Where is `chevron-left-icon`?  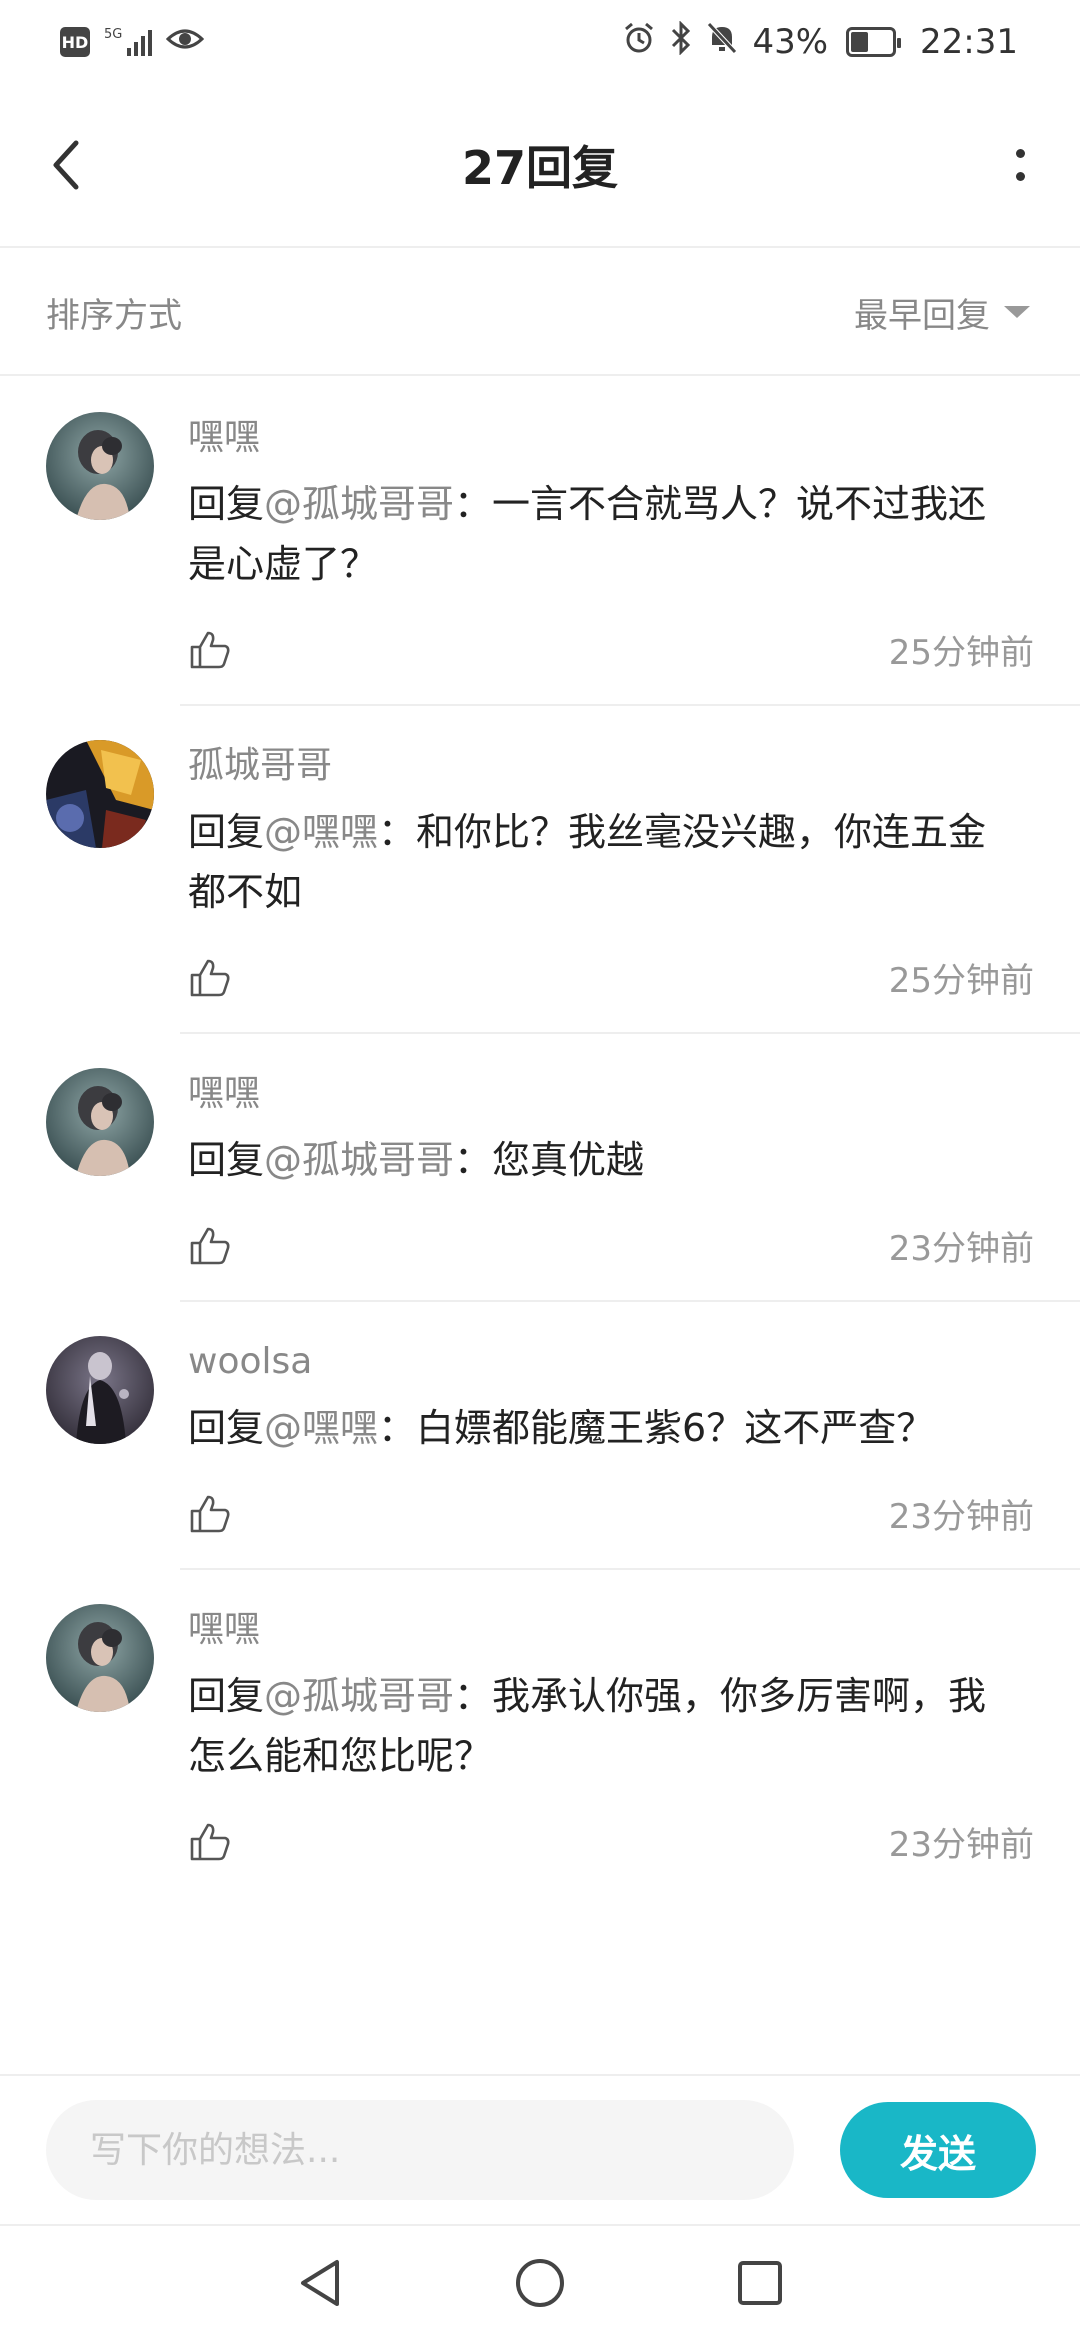 chevron-left-icon is located at coordinates (66, 165).